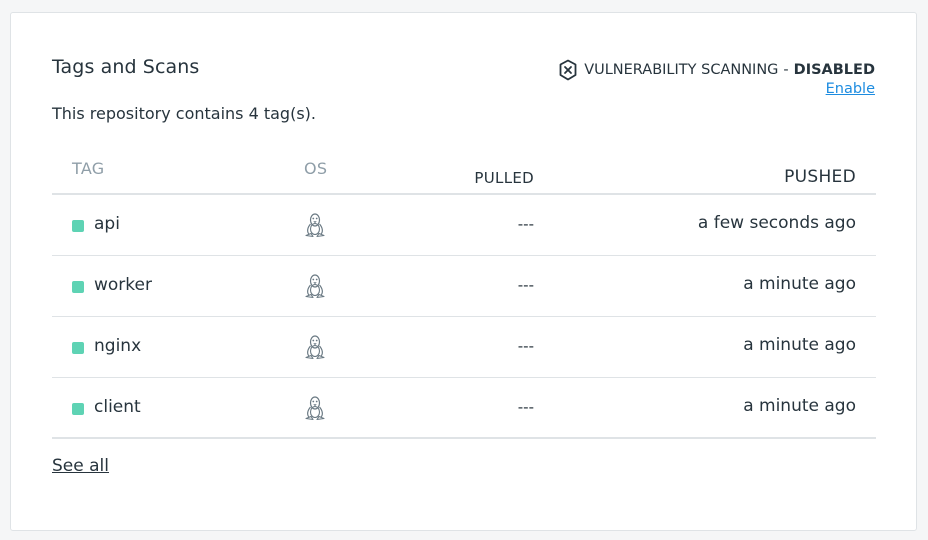  Describe the element at coordinates (834, 70) in the screenshot. I see `scan-state: DISABLED` at that location.